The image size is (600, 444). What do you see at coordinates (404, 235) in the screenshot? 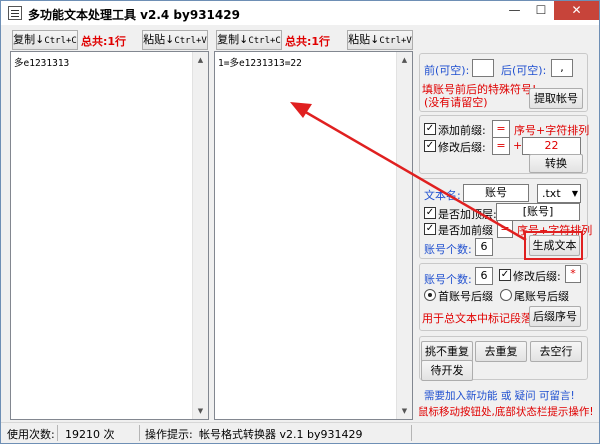
I see `right-scrollbar: ▲ ▼` at bounding box center [404, 235].